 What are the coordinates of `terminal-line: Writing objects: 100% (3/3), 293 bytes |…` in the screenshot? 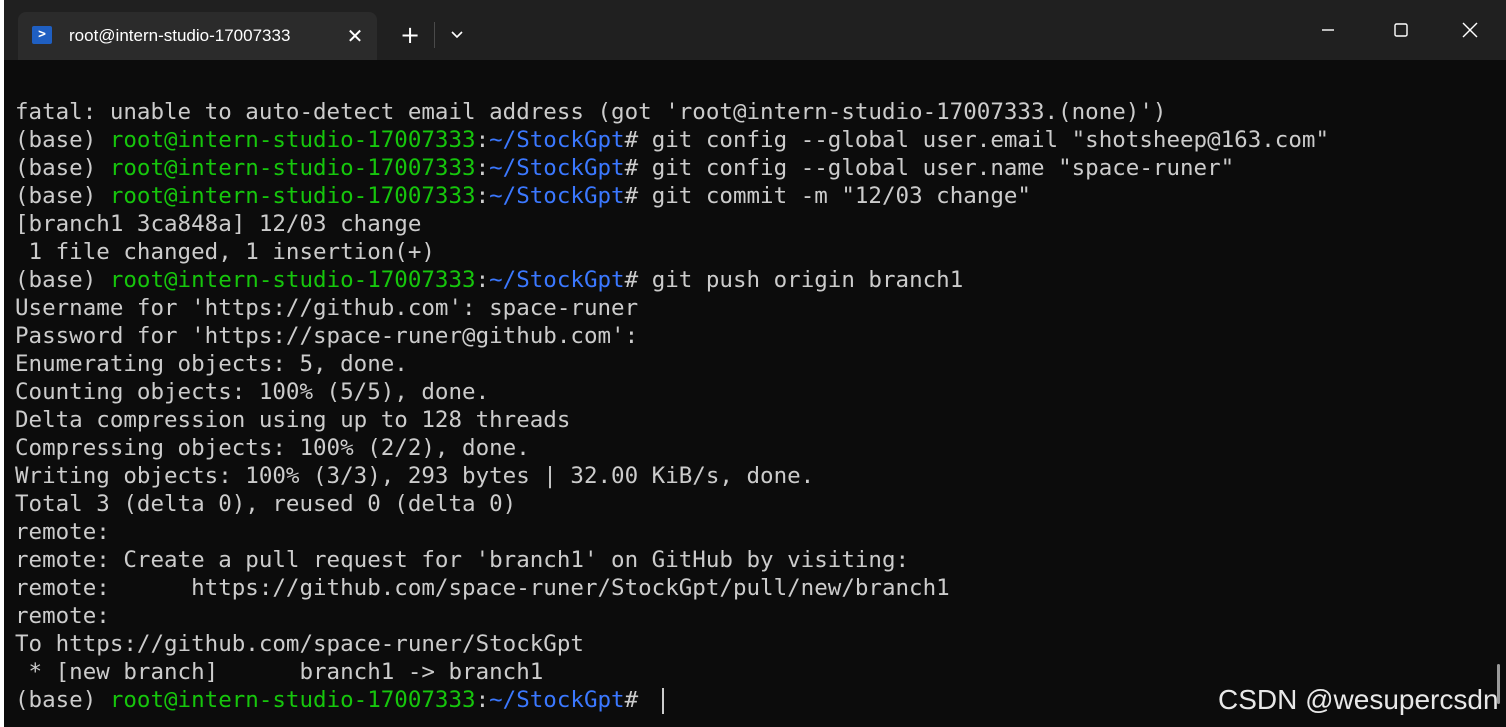 It's located at (415, 476).